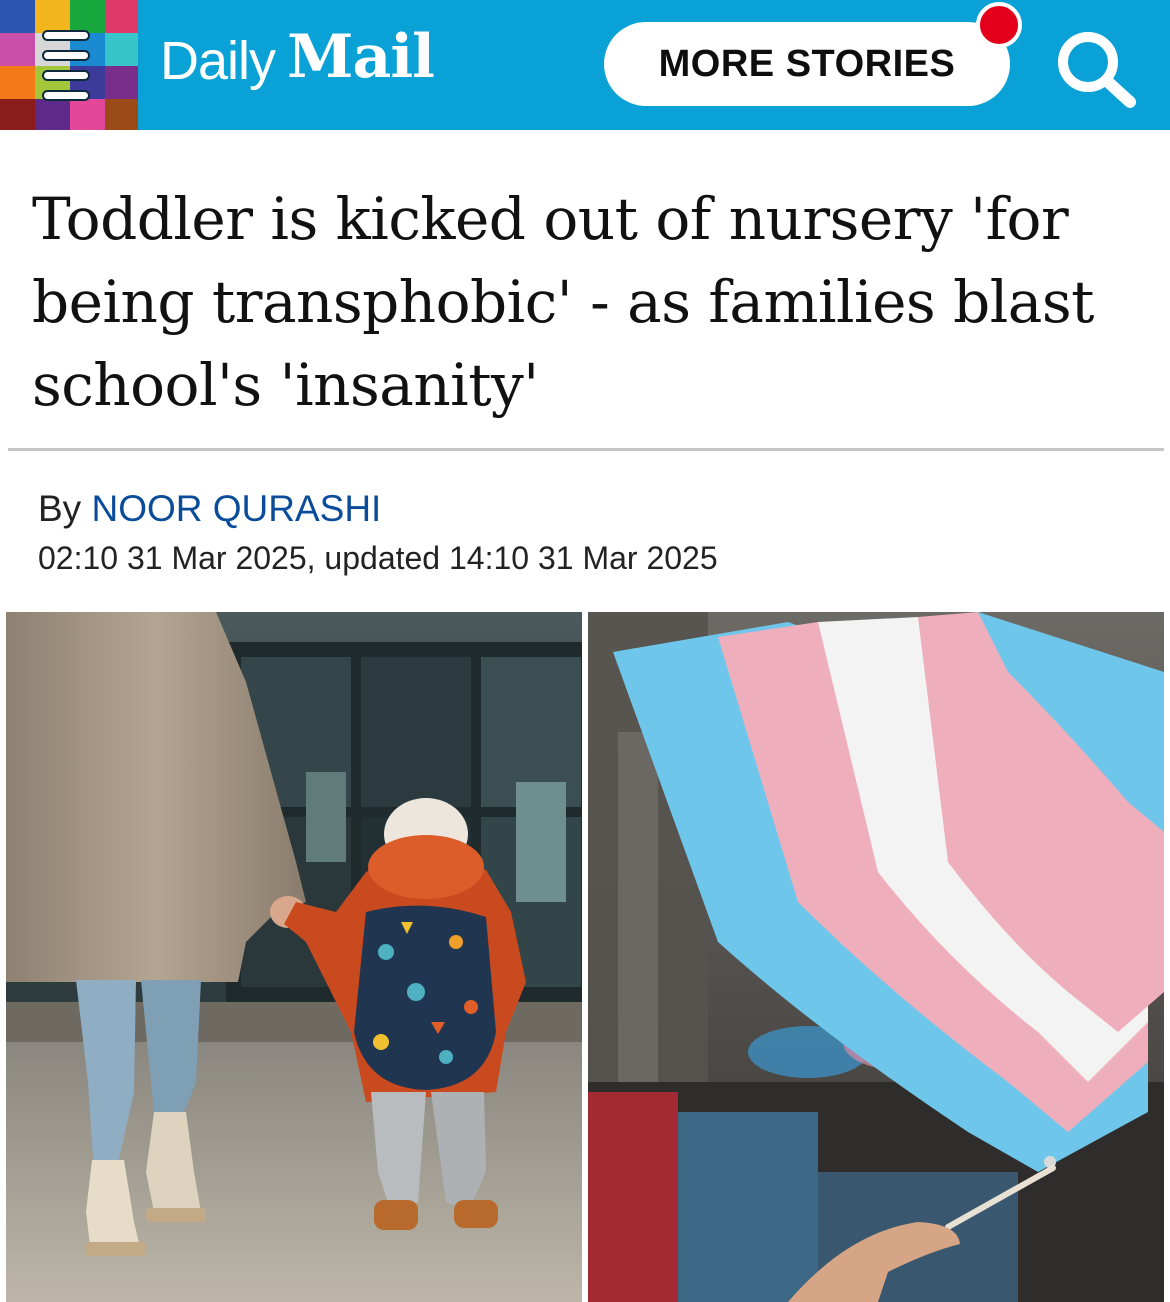 This screenshot has height=1302, width=1170. I want to click on more-stories-button: MORE STORIES, so click(807, 64).